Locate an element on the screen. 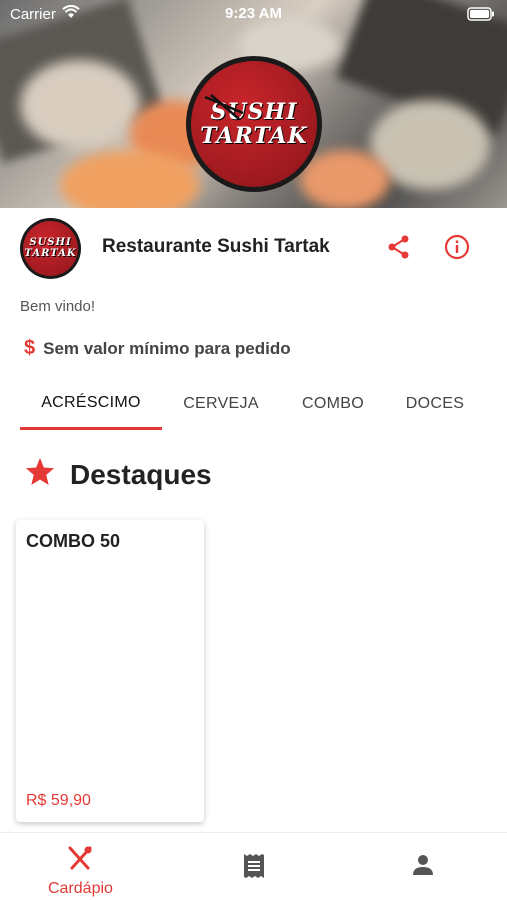 The image size is (507, 900). section-header: Destaques is located at coordinates (118, 474).